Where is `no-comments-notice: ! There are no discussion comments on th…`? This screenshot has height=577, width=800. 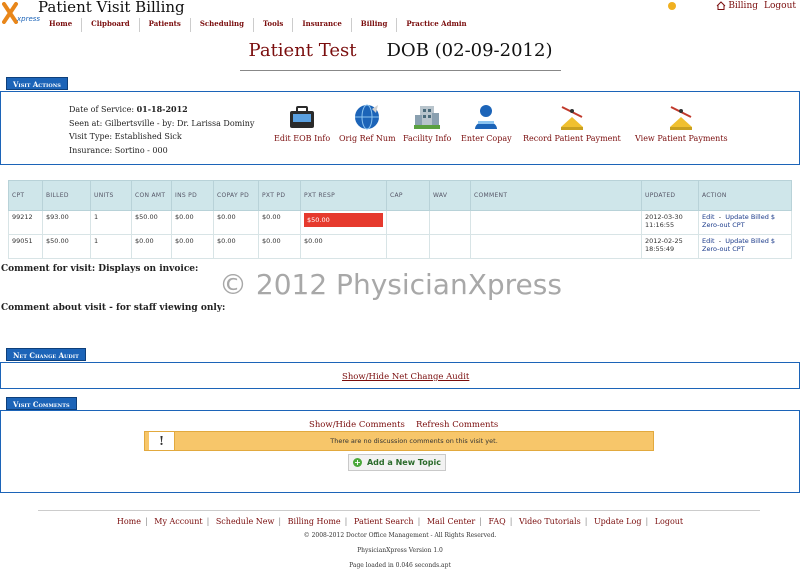
no-comments-notice: ! There are no discussion comments on th… is located at coordinates (399, 441).